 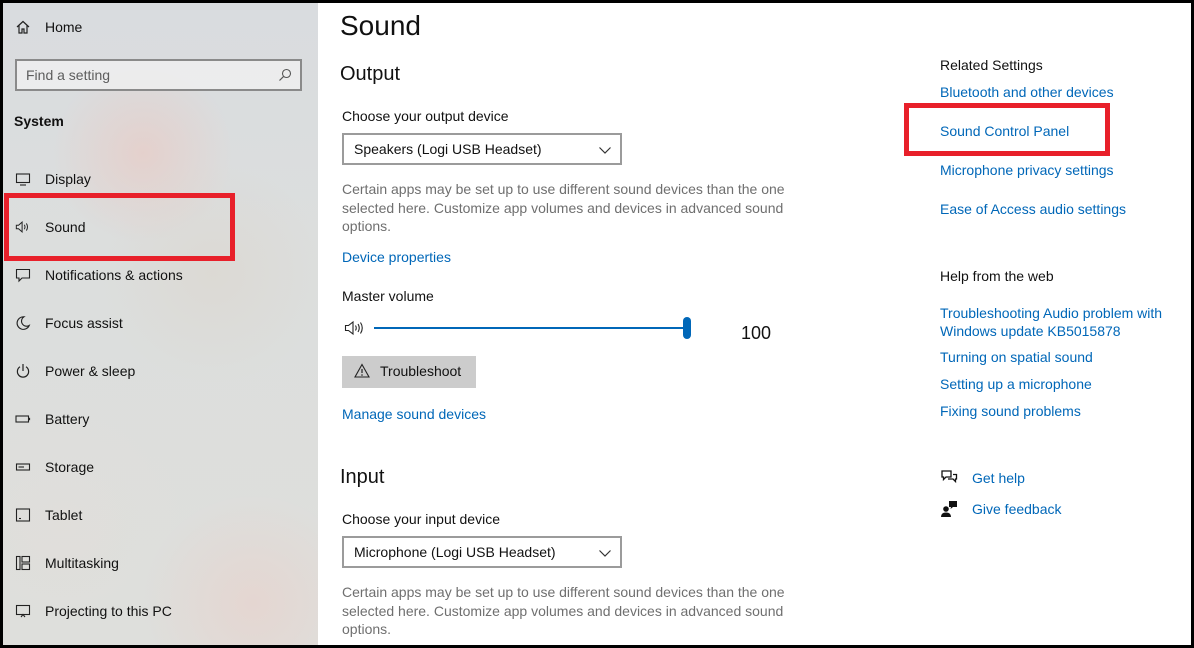 What do you see at coordinates (448, 149) in the screenshot?
I see `output-device-value: Speakers (Logi USB Headset)` at bounding box center [448, 149].